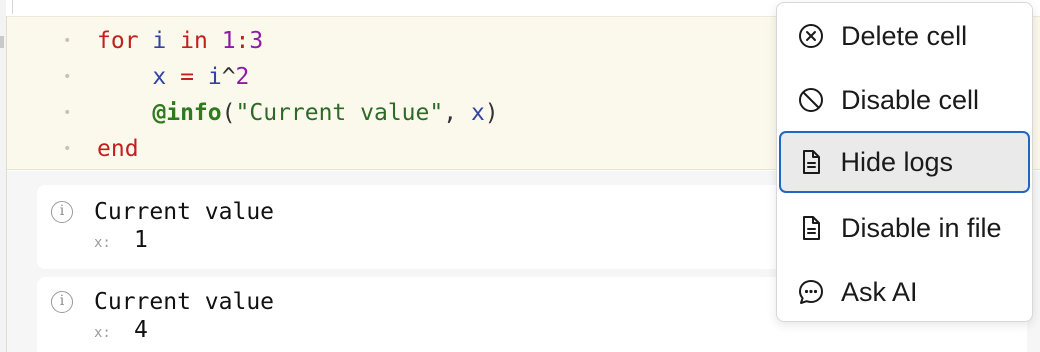 The height and width of the screenshot is (352, 1040). I want to click on menu-item-hide-logs: Hide logs, so click(904, 162).